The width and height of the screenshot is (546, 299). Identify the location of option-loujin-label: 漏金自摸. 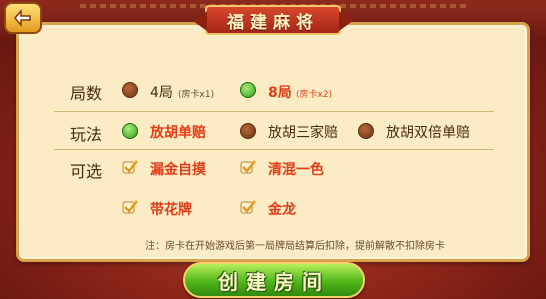
(178, 169).